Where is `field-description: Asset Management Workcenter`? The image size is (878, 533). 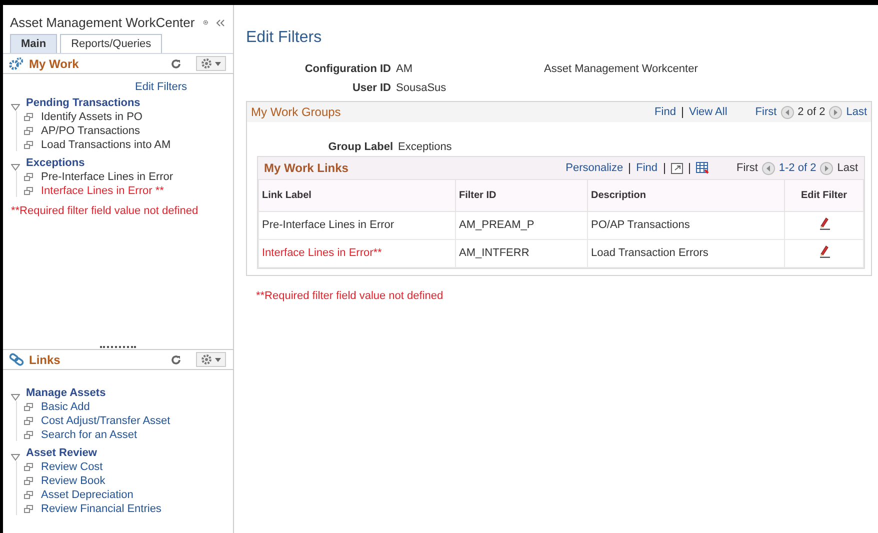 field-description: Asset Management Workcenter is located at coordinates (621, 69).